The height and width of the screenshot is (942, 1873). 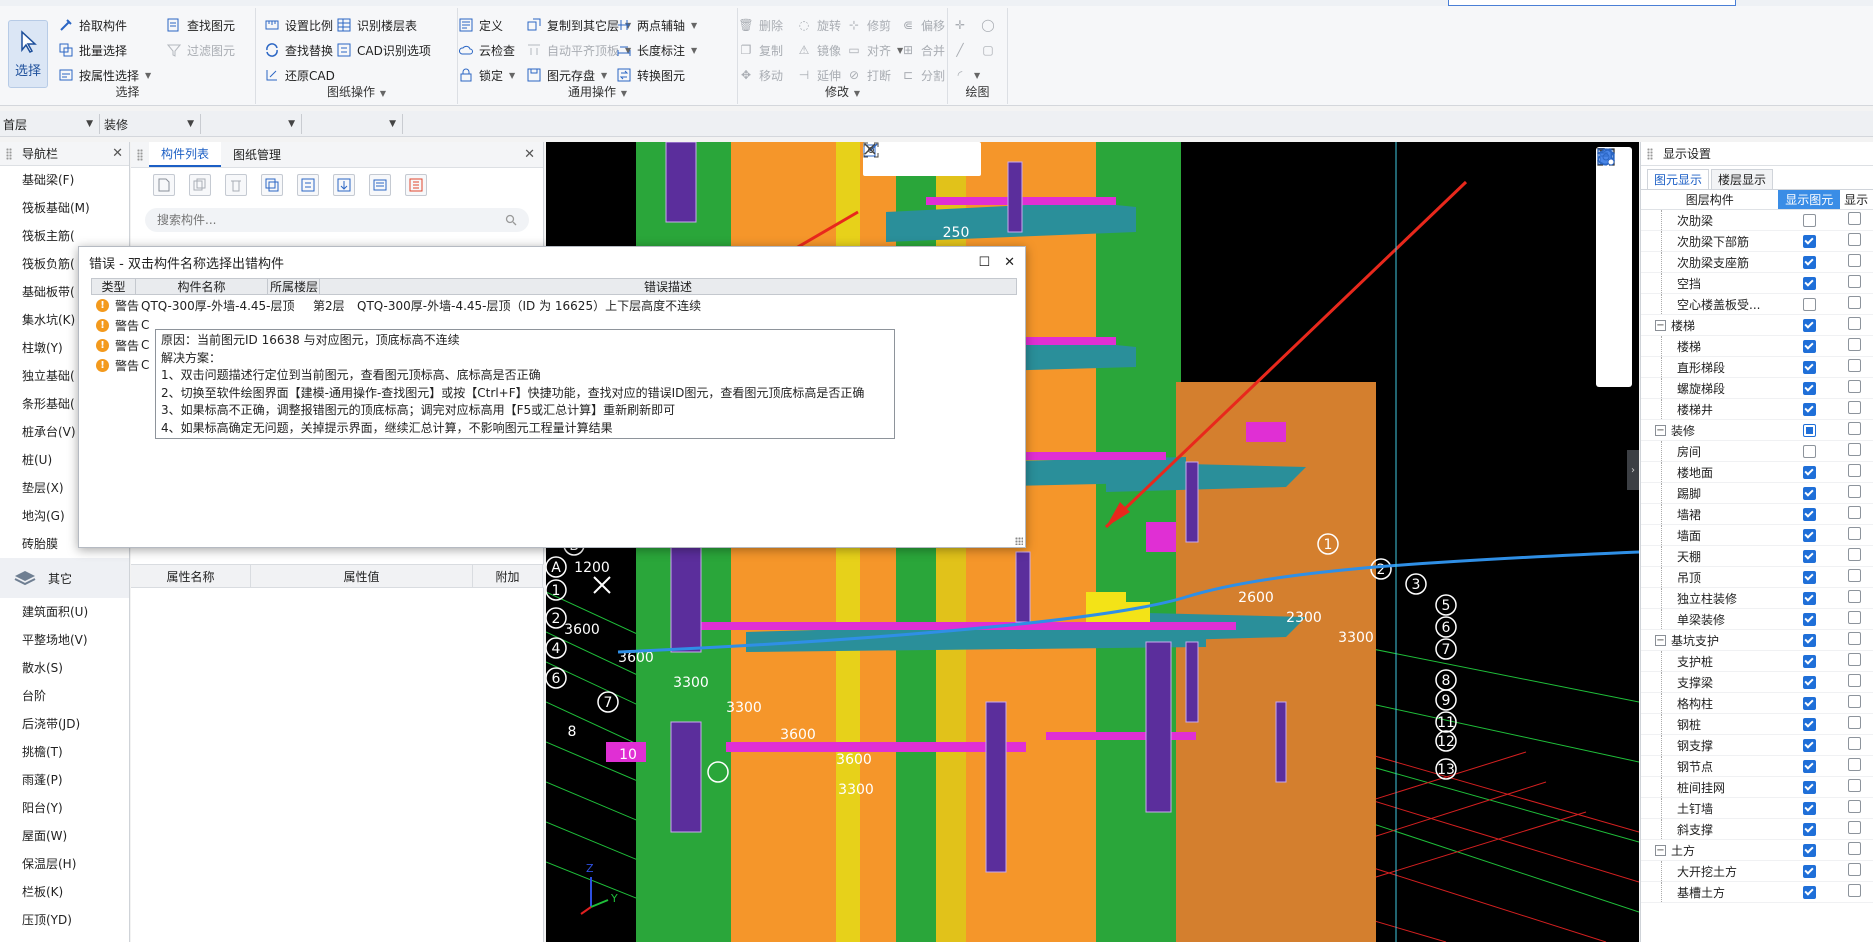 I want to click on dropdown-caret-icon, so click(x=1610, y=221).